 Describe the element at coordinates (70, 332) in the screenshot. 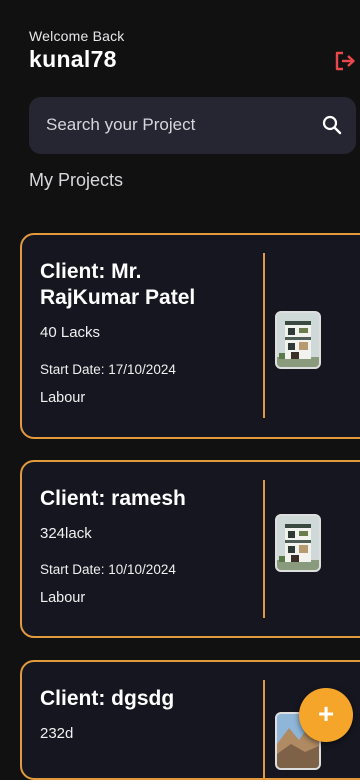

I see `project-budget: 40 Lacks` at that location.